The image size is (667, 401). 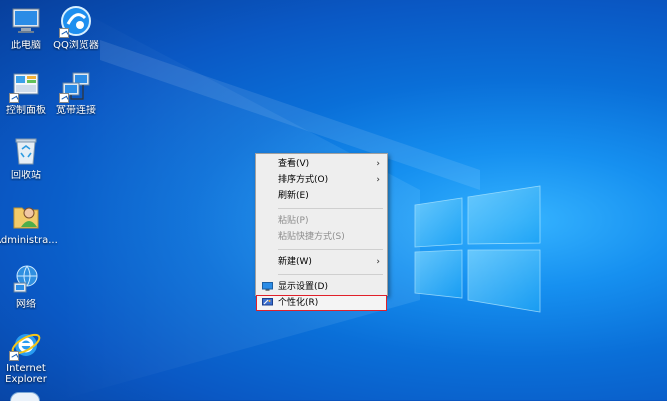 I want to click on desktop-icon-recycle-bin: 回收站, so click(x=29, y=157).